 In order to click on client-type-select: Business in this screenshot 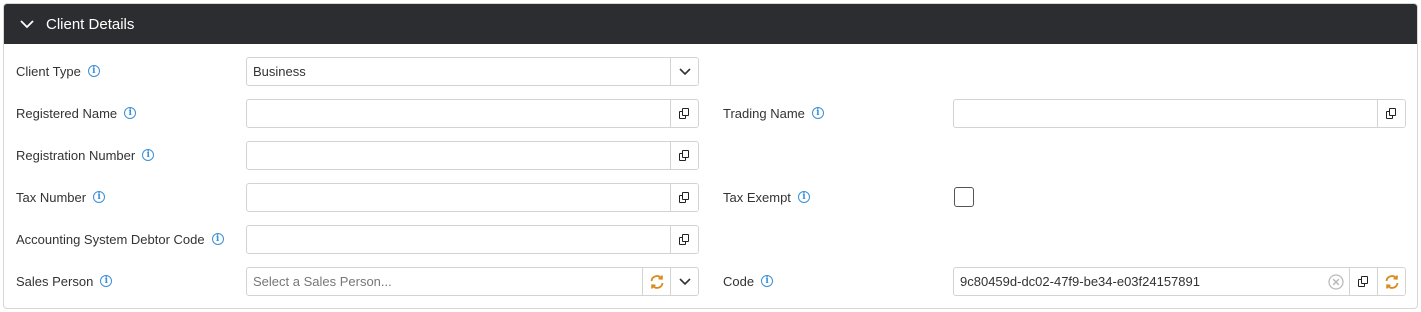, I will do `click(472, 71)`.